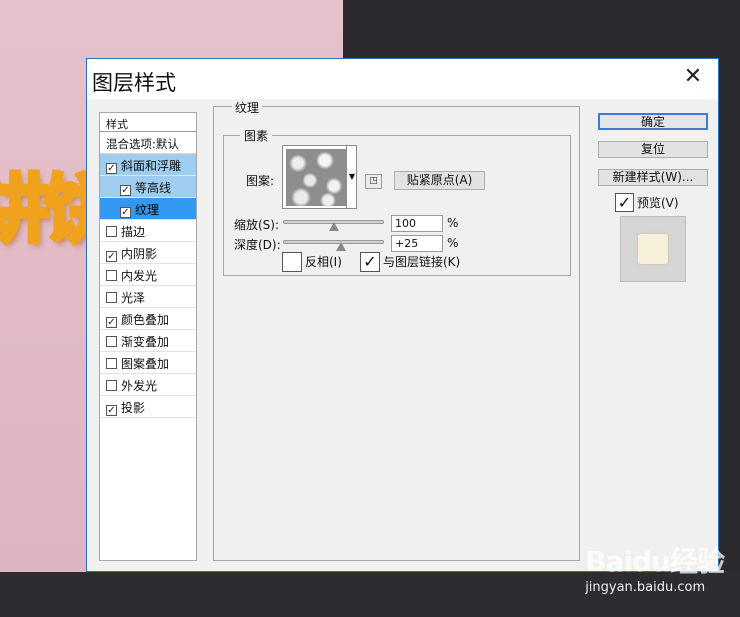 The width and height of the screenshot is (740, 617). I want to click on dialog-titlebar: 图层样式 ✕, so click(402, 79).